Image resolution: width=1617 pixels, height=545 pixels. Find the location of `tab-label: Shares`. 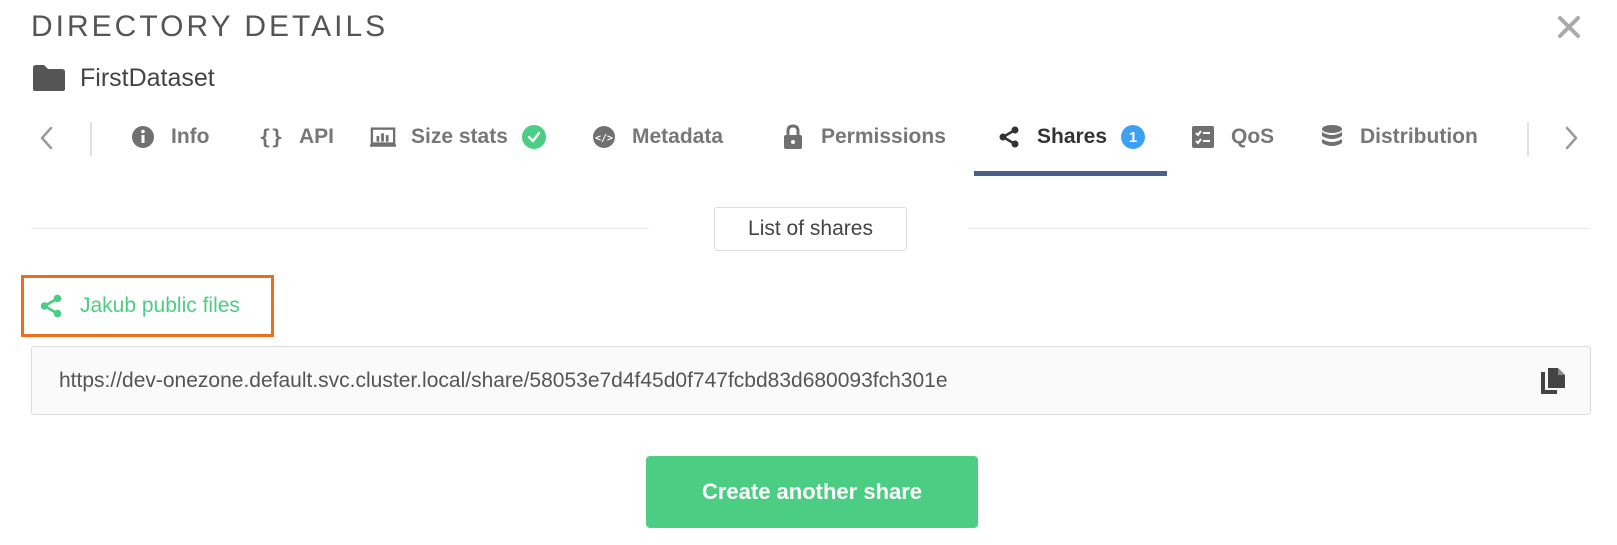

tab-label: Shares is located at coordinates (1072, 136).